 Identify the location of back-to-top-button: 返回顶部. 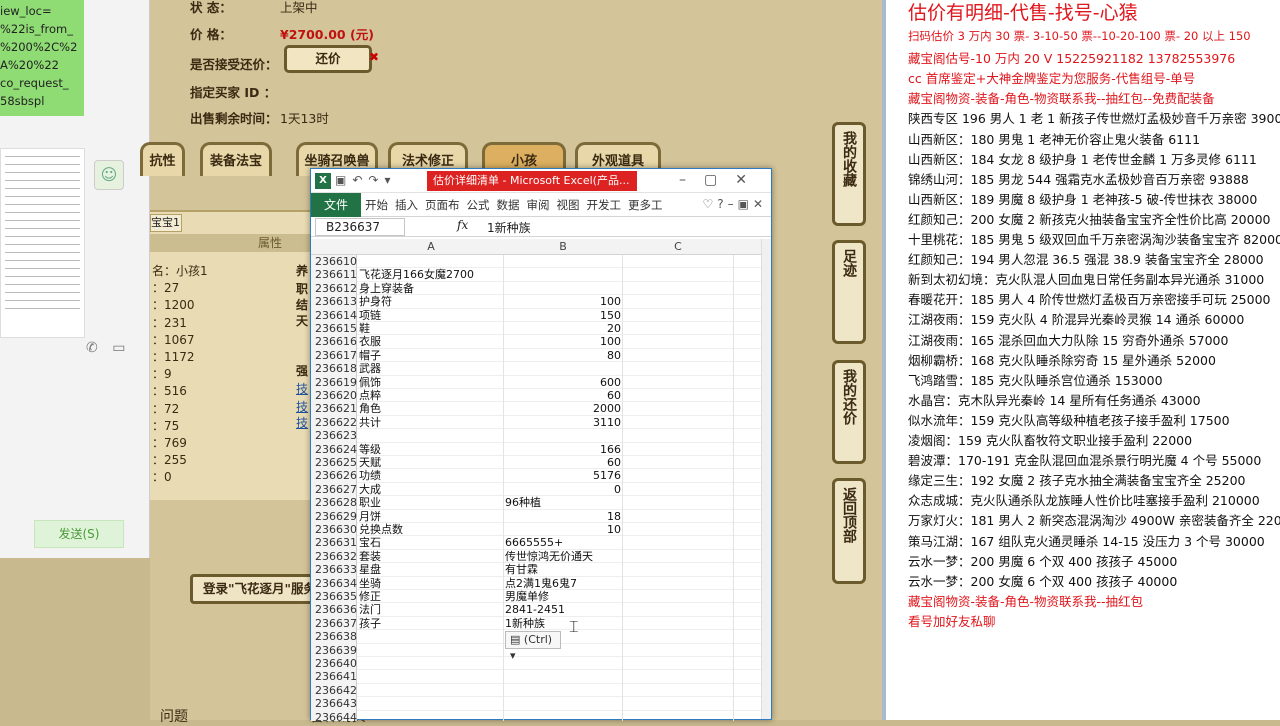
(849, 531).